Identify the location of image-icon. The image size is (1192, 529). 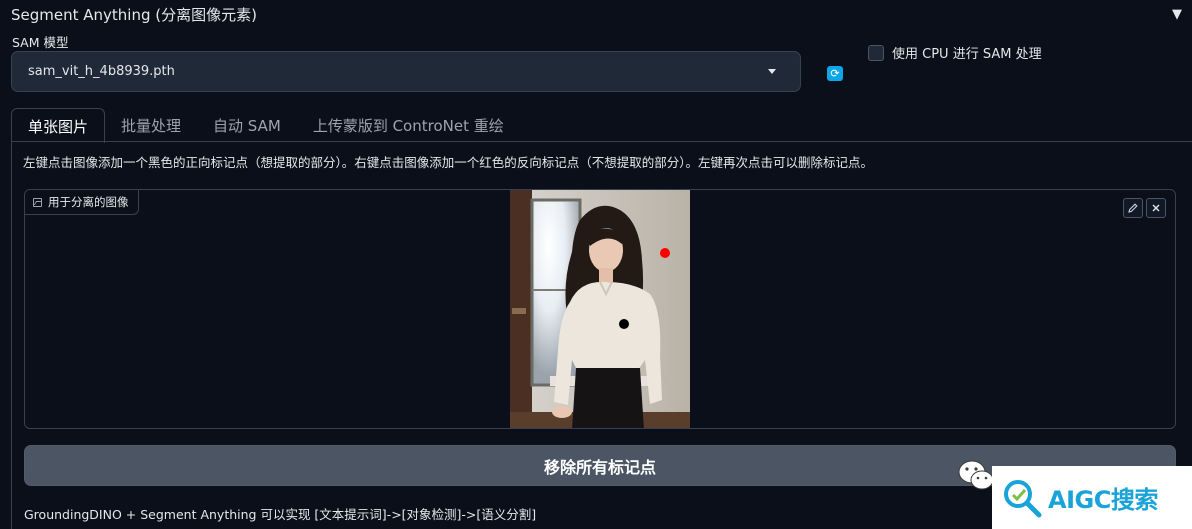
(37, 202).